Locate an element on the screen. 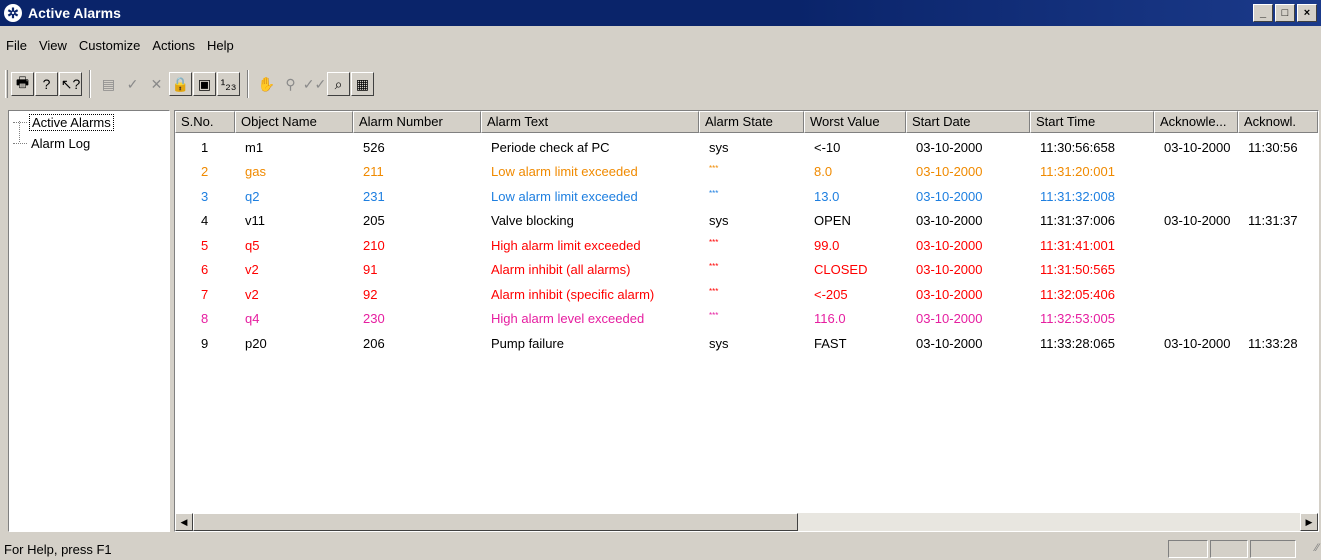  tree-item-alarm-log: Alarm Log is located at coordinates (50, 143).